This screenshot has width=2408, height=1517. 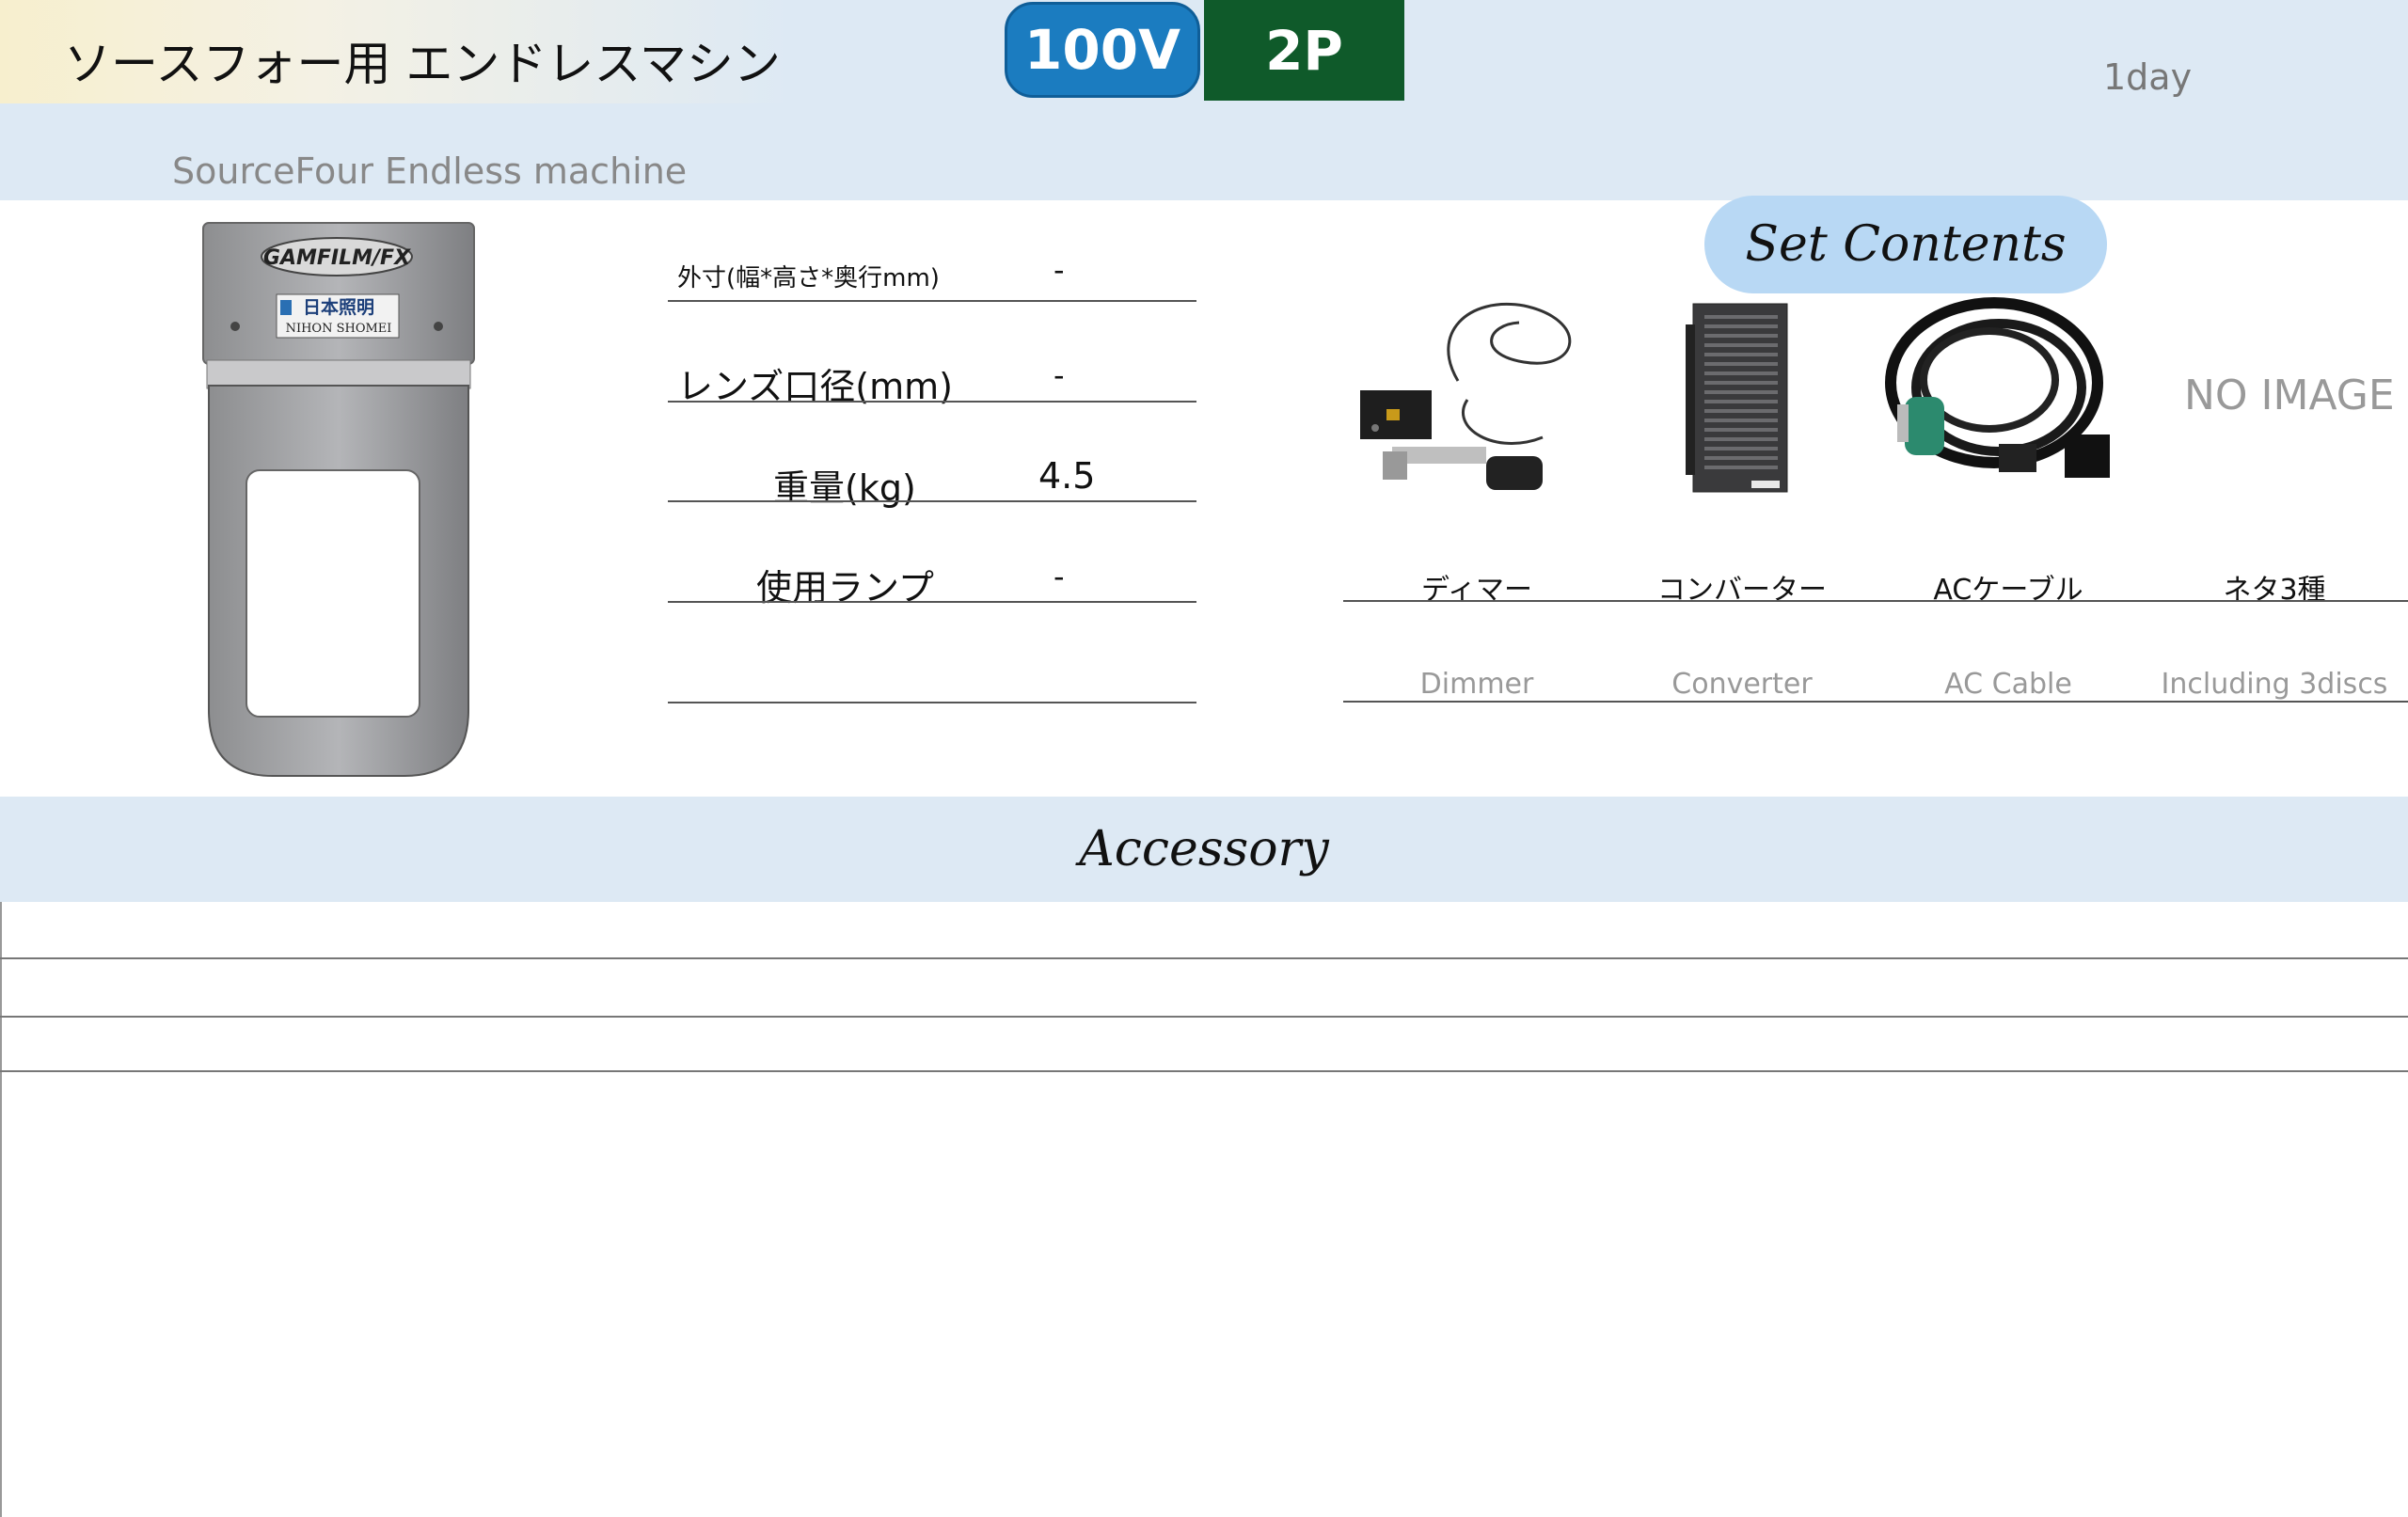 I want to click on ac-cable-icon, so click(x=1998, y=387).